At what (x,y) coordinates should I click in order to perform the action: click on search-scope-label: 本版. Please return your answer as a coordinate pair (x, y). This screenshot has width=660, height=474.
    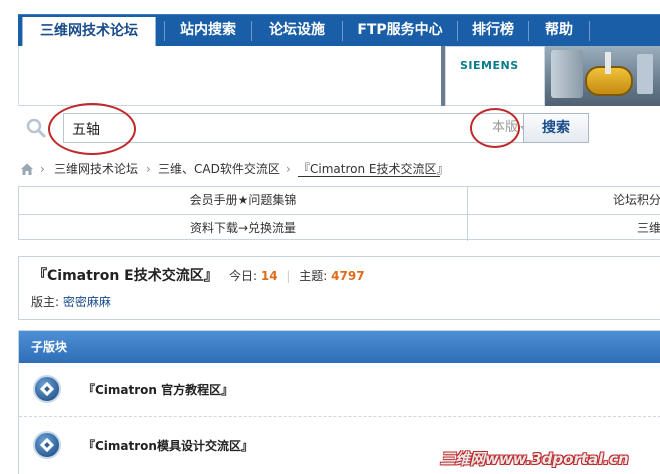
    Looking at the image, I should click on (505, 127).